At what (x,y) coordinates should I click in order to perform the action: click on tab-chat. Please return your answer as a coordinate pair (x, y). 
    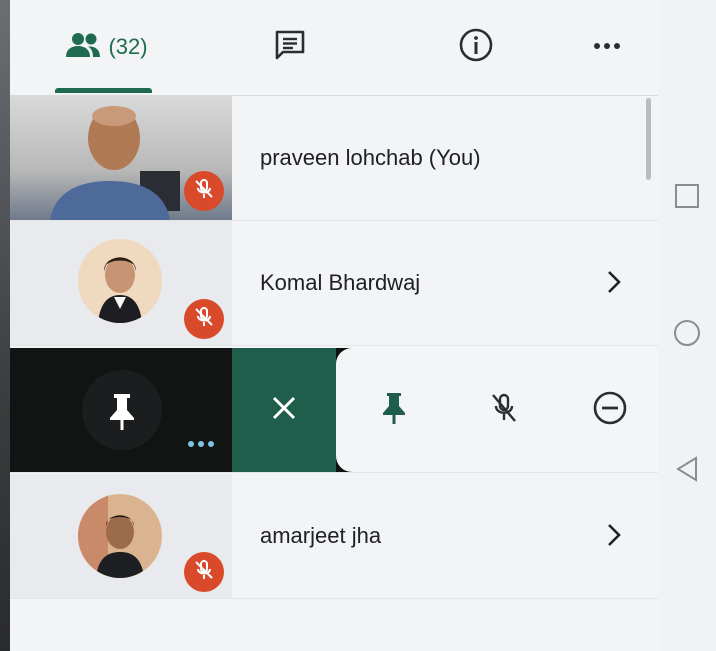
    Looking at the image, I should click on (290, 47).